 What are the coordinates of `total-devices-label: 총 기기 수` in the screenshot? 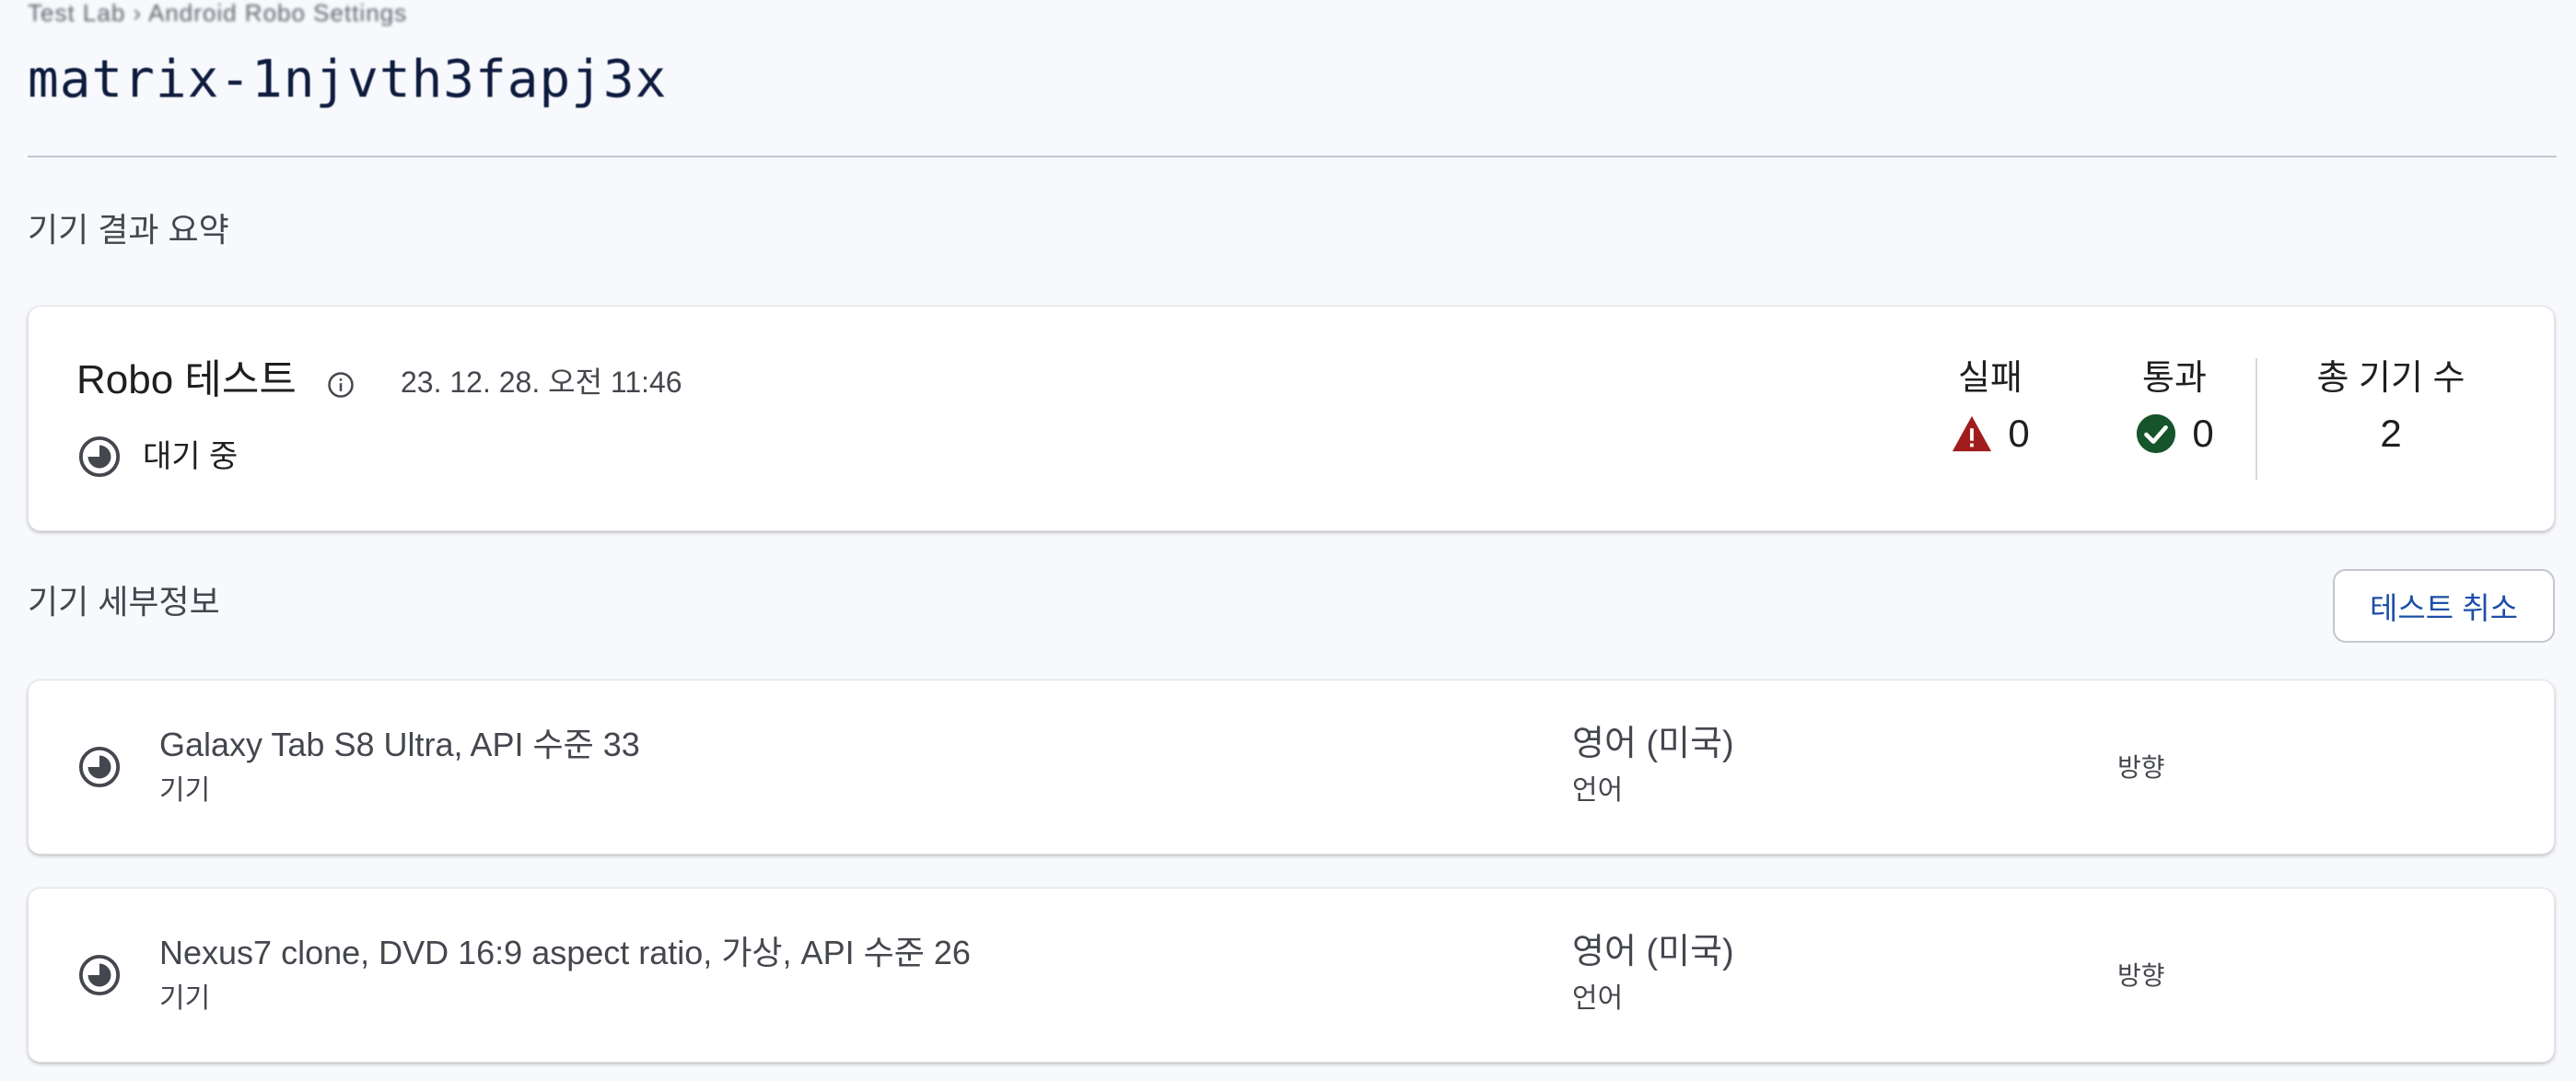 It's located at (2390, 378).